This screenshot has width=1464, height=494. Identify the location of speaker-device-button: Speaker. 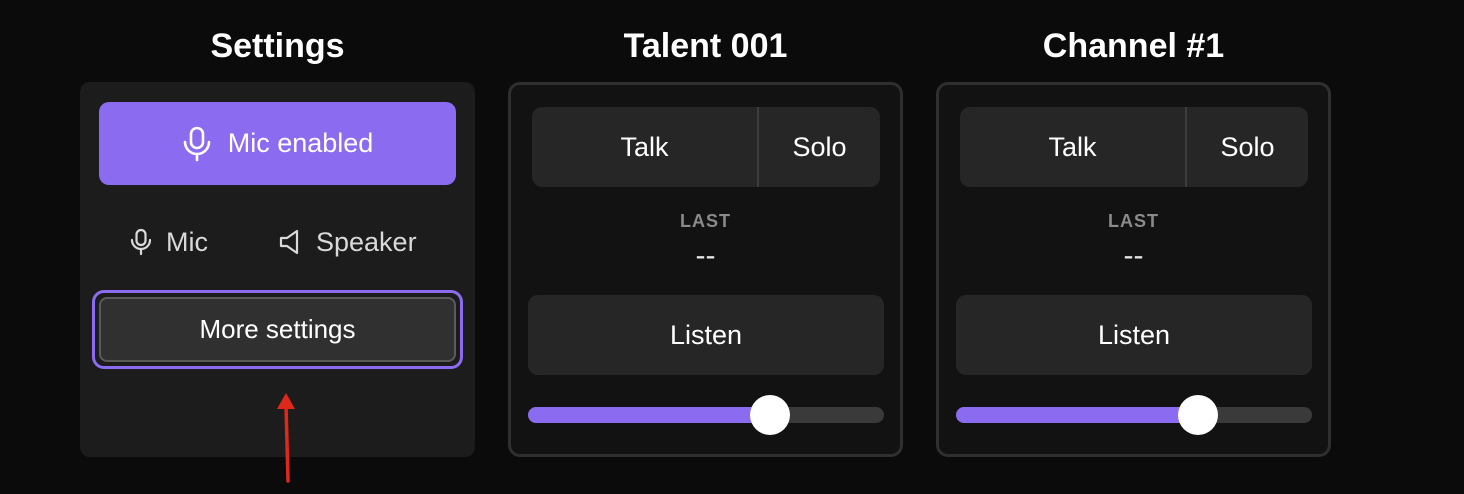
(347, 242).